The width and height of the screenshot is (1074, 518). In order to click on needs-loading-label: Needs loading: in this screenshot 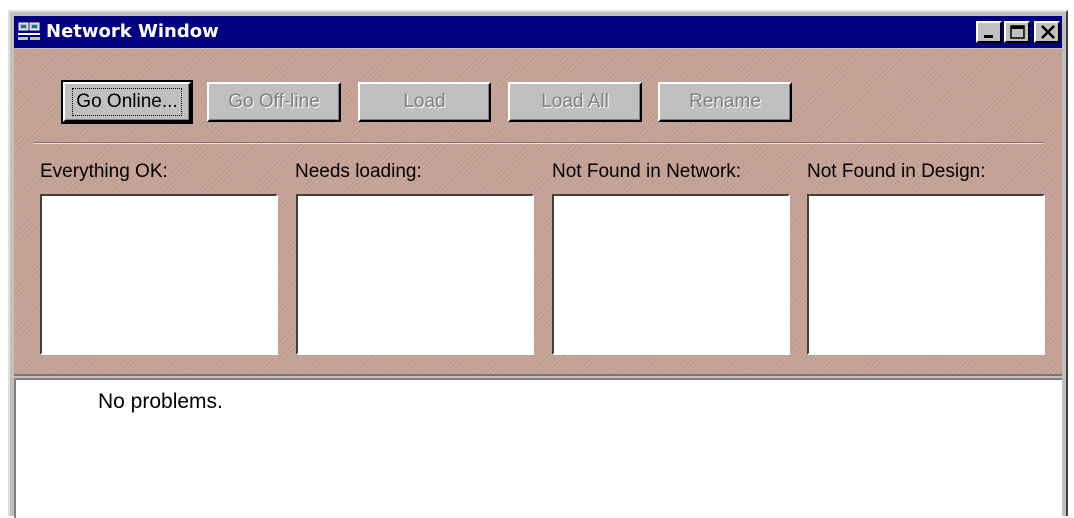, I will do `click(358, 171)`.